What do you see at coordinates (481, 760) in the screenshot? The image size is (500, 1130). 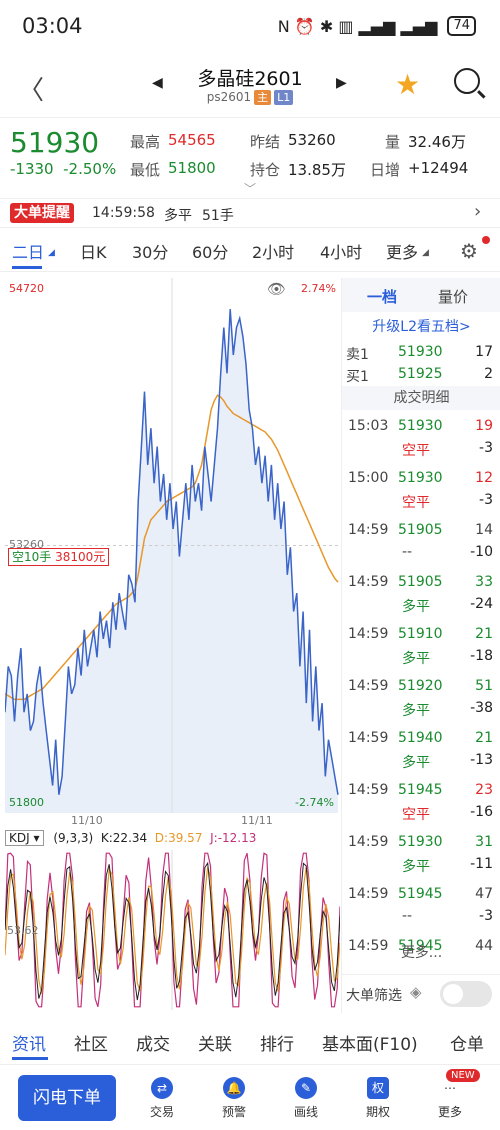 I see `trade-oi-change: -13` at bounding box center [481, 760].